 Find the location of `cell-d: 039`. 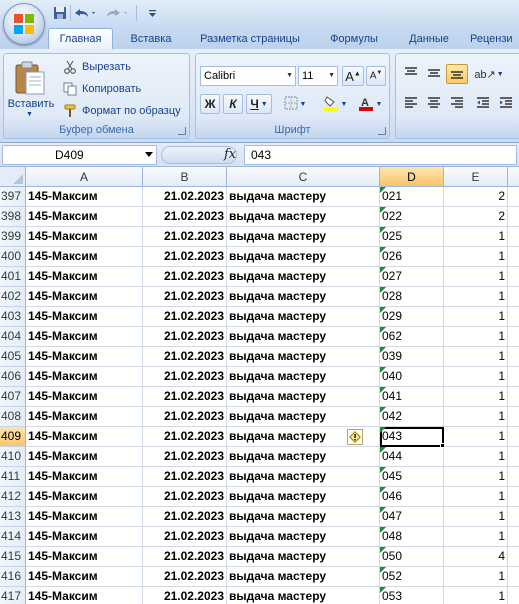

cell-d: 039 is located at coordinates (412, 357).